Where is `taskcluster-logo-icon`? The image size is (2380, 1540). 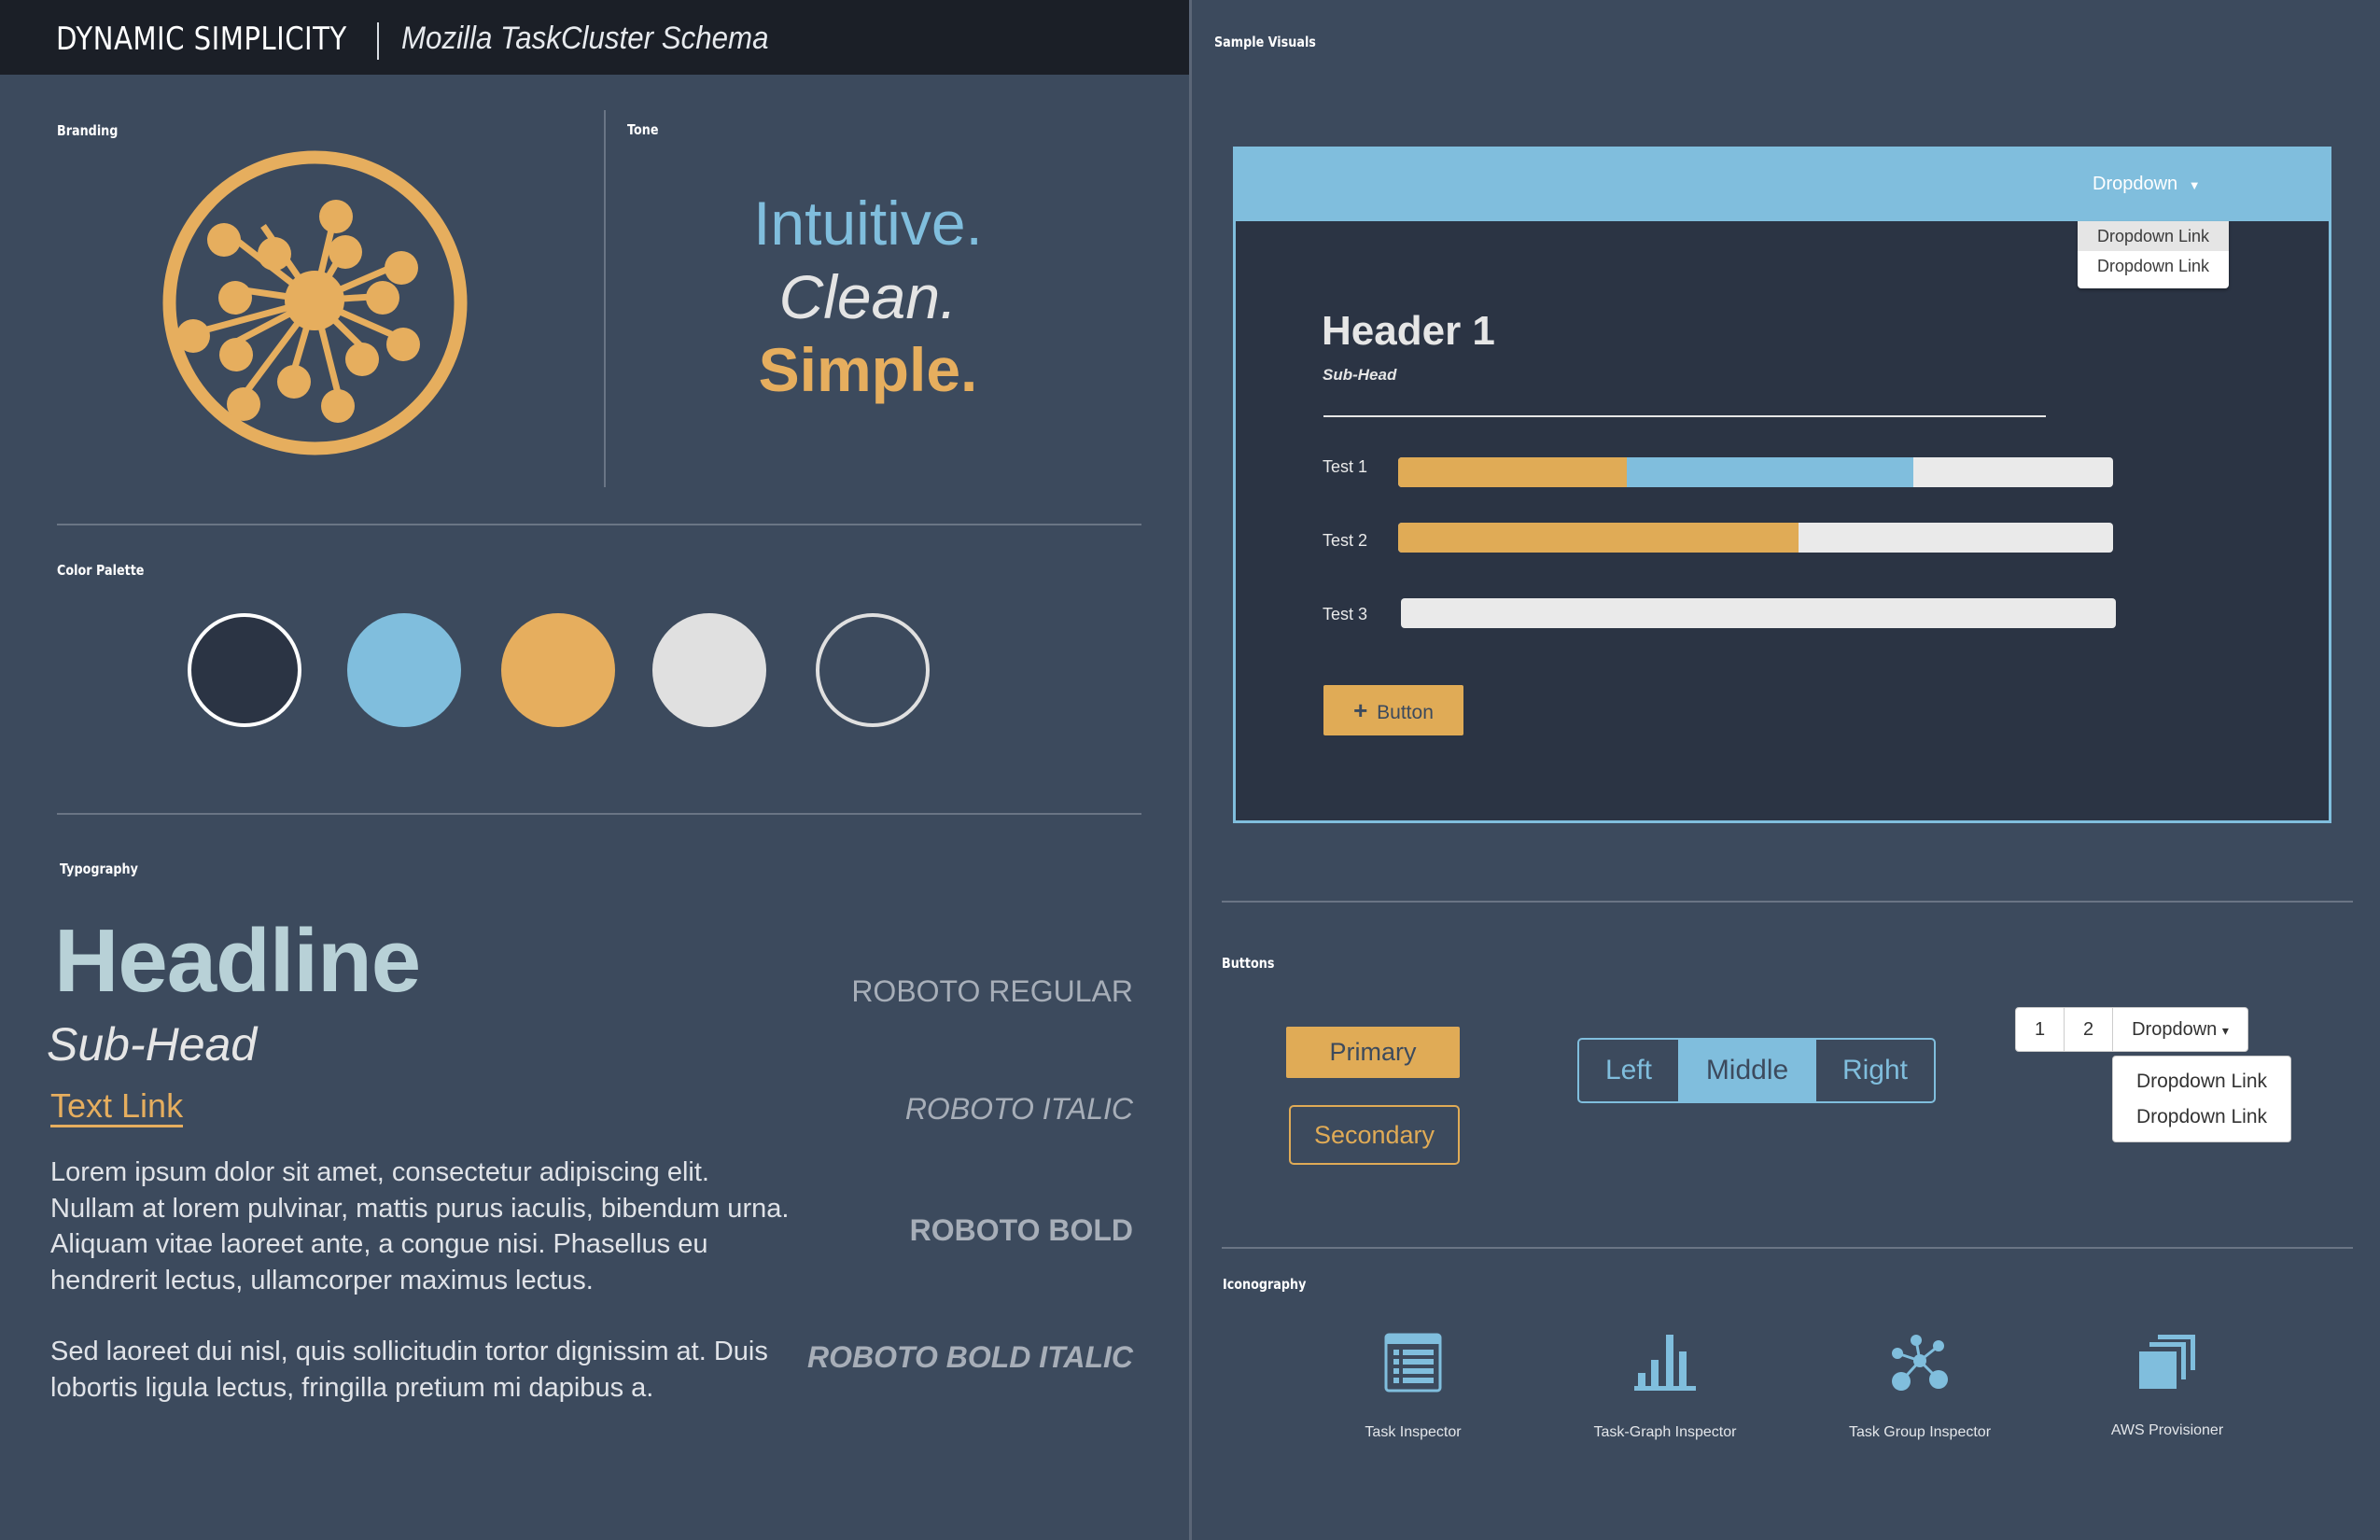 taskcluster-logo-icon is located at coordinates (315, 302).